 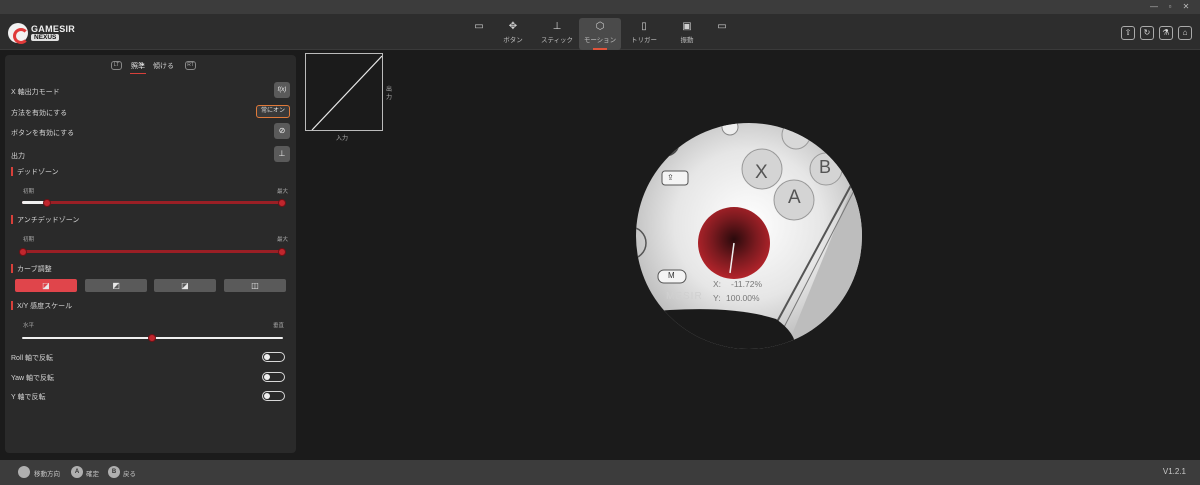 I want to click on macro-icon: ▭, so click(x=722, y=26).